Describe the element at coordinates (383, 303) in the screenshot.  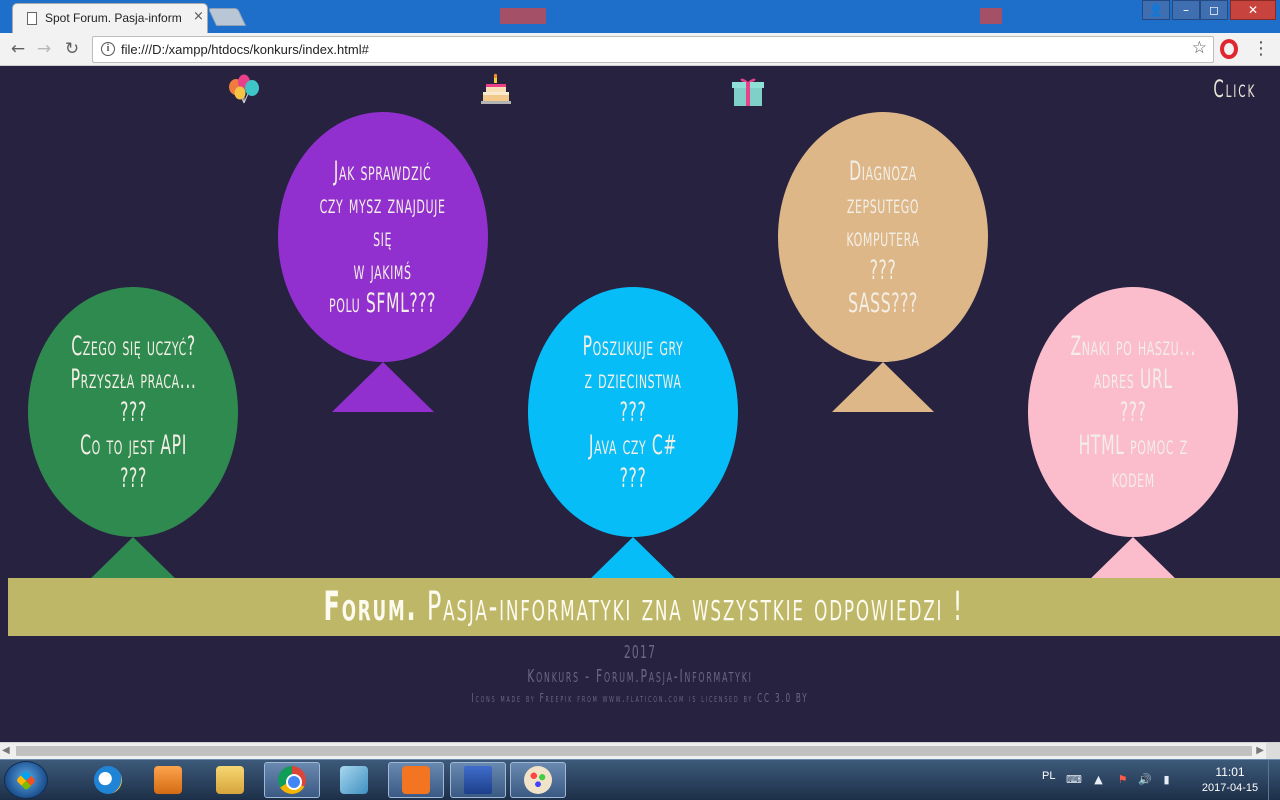
I see `balloon-line: polu SFML???` at that location.